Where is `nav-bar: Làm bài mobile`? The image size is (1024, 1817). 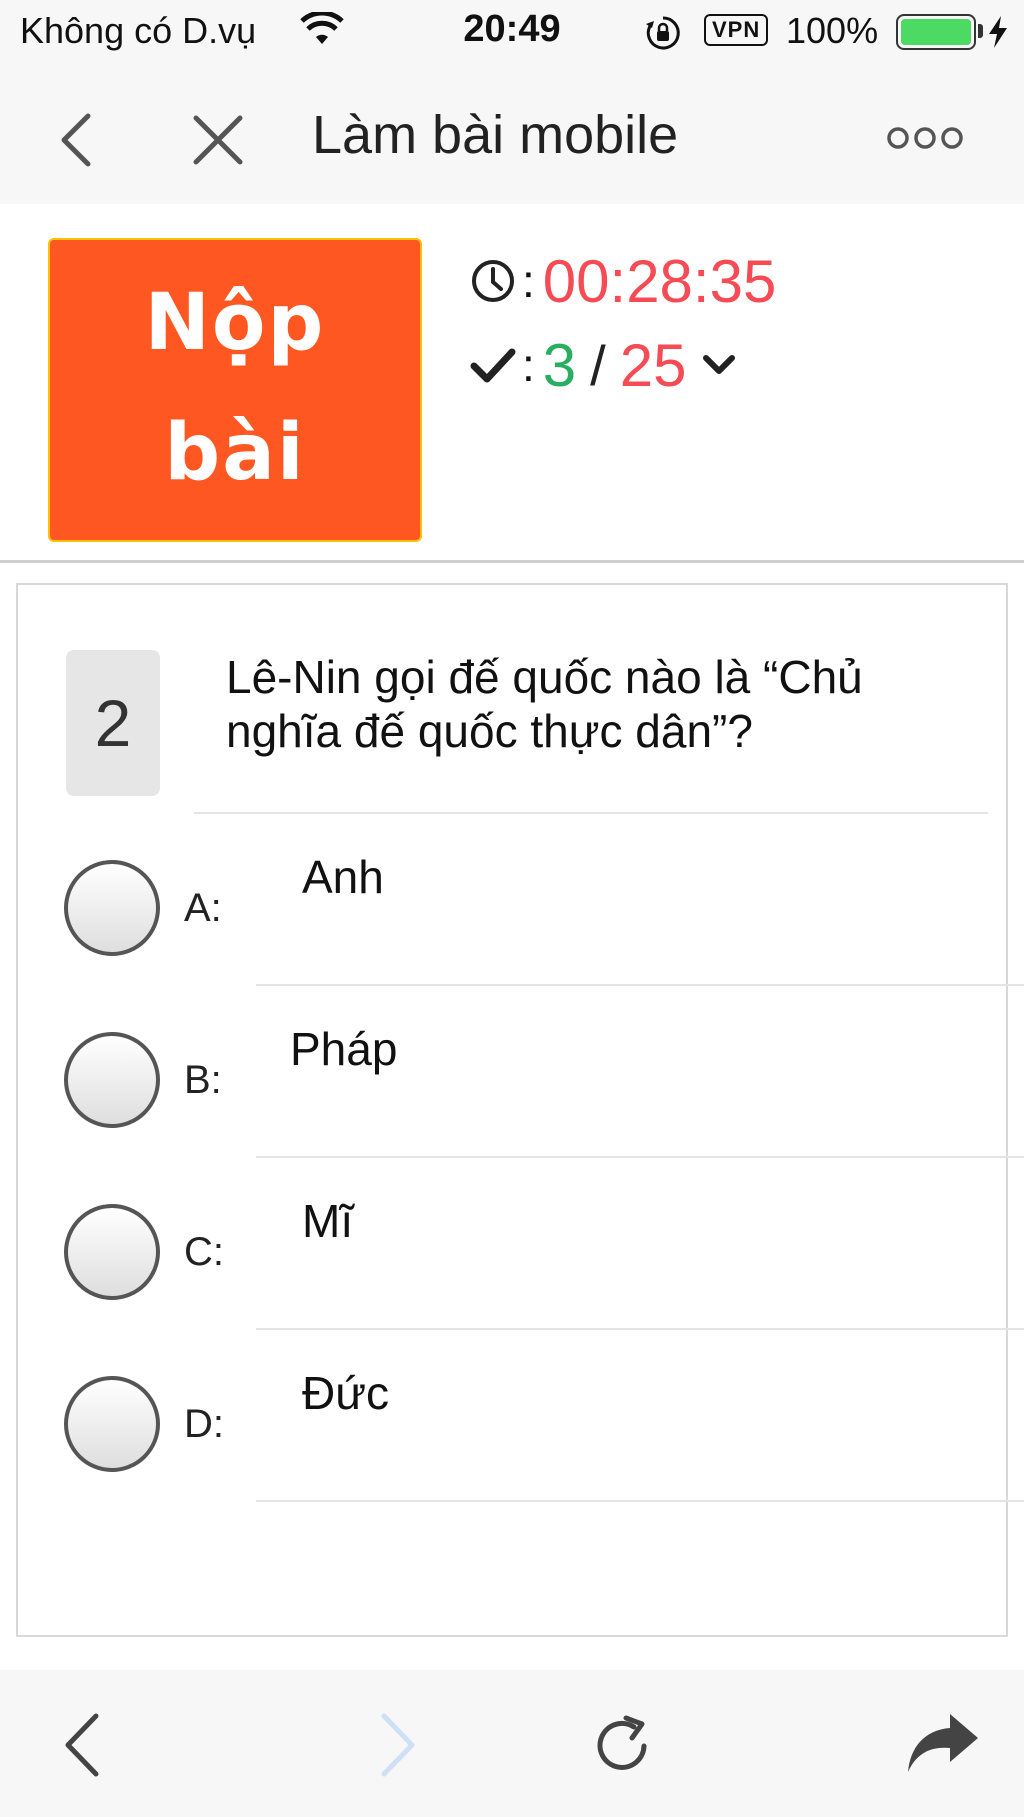
nav-bar: Làm bài mobile is located at coordinates (512, 135).